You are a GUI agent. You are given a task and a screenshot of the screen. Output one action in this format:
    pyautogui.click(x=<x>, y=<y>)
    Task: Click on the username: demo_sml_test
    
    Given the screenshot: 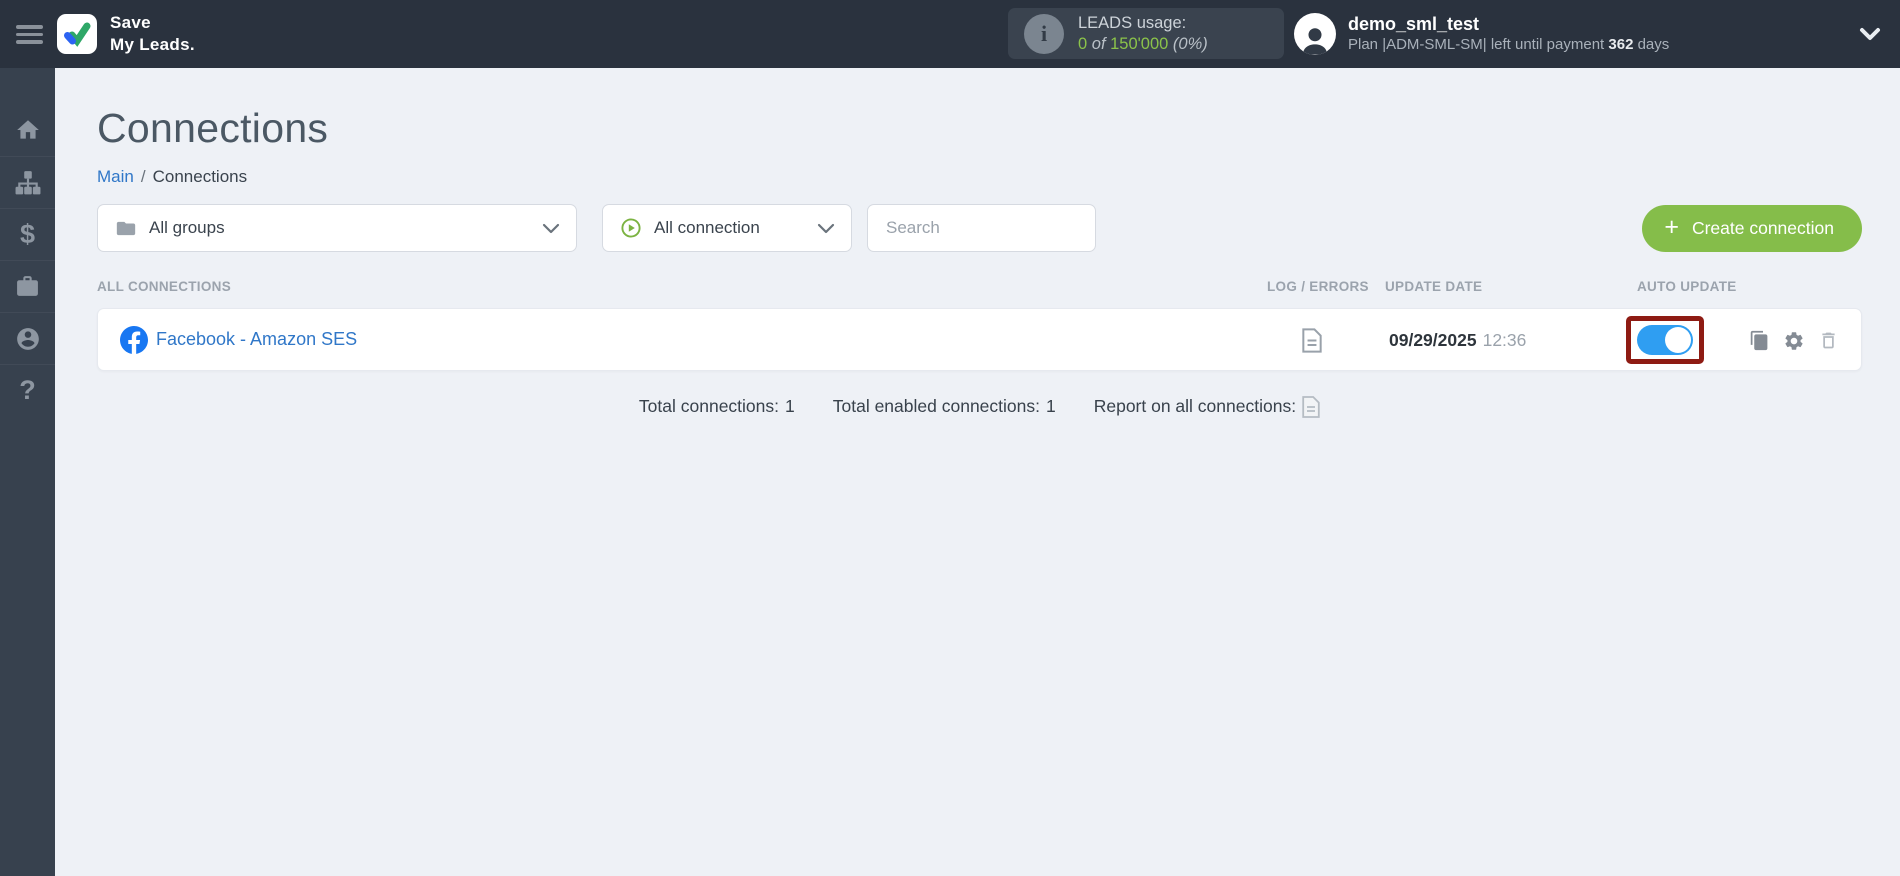 What is the action you would take?
    pyautogui.click(x=1414, y=24)
    